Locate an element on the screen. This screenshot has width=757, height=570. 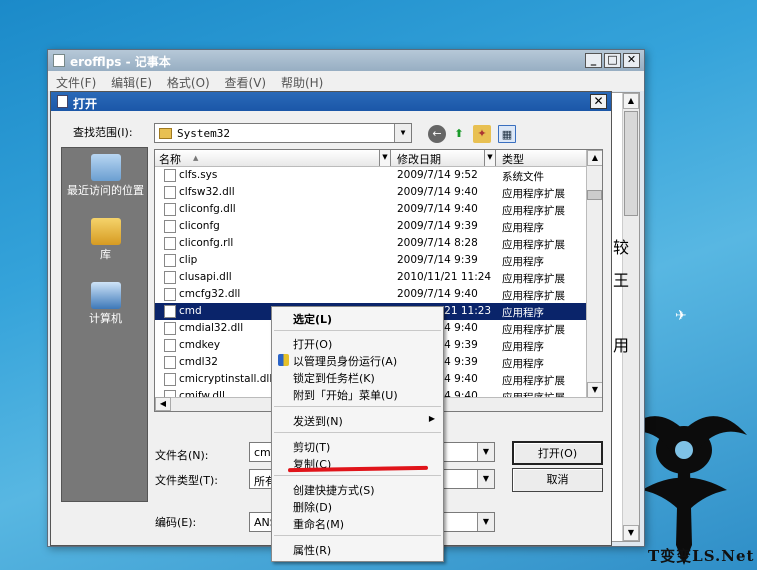
column-name: 名称 is located at coordinates (170, 159).